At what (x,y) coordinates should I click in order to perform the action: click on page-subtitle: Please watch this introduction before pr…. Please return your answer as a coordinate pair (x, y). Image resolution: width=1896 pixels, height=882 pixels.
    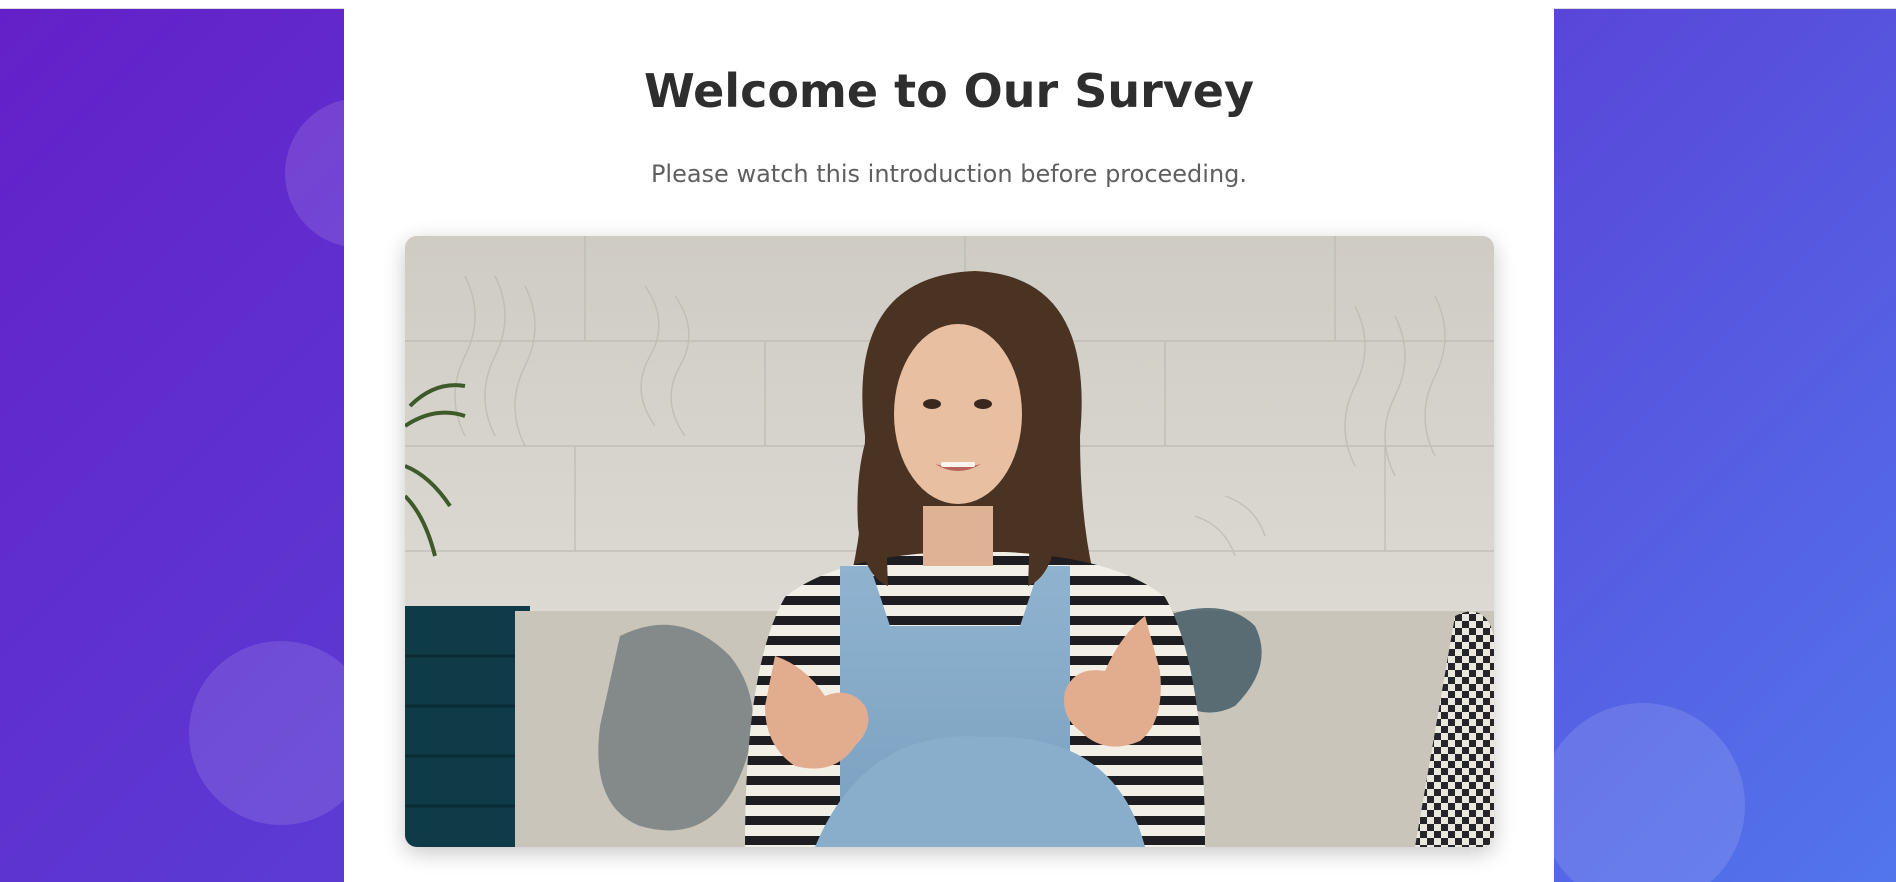
    Looking at the image, I should click on (949, 174).